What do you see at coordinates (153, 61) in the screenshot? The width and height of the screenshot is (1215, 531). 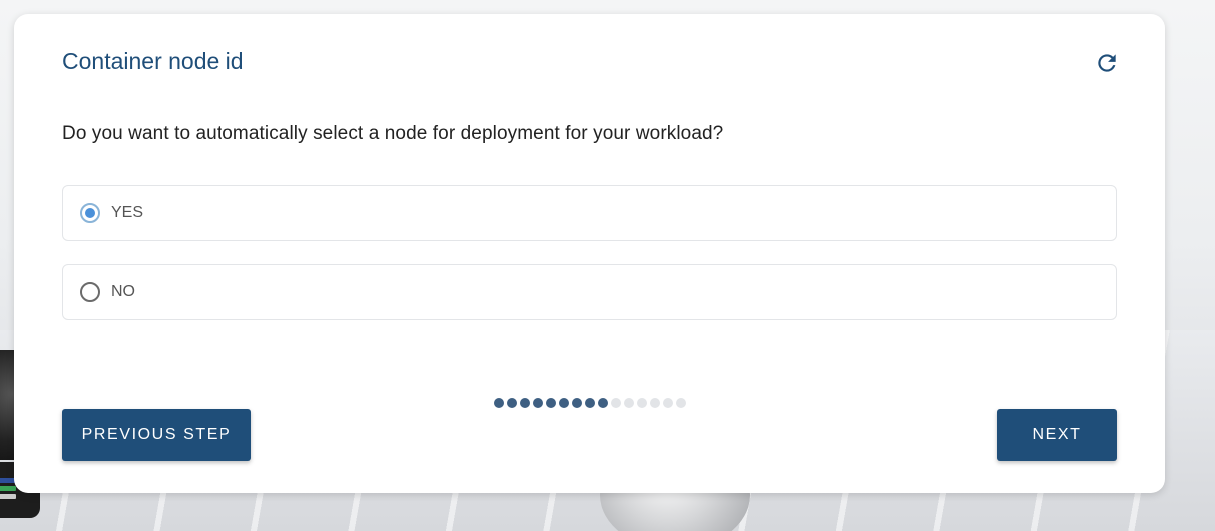 I see `page-title: Container node id` at bounding box center [153, 61].